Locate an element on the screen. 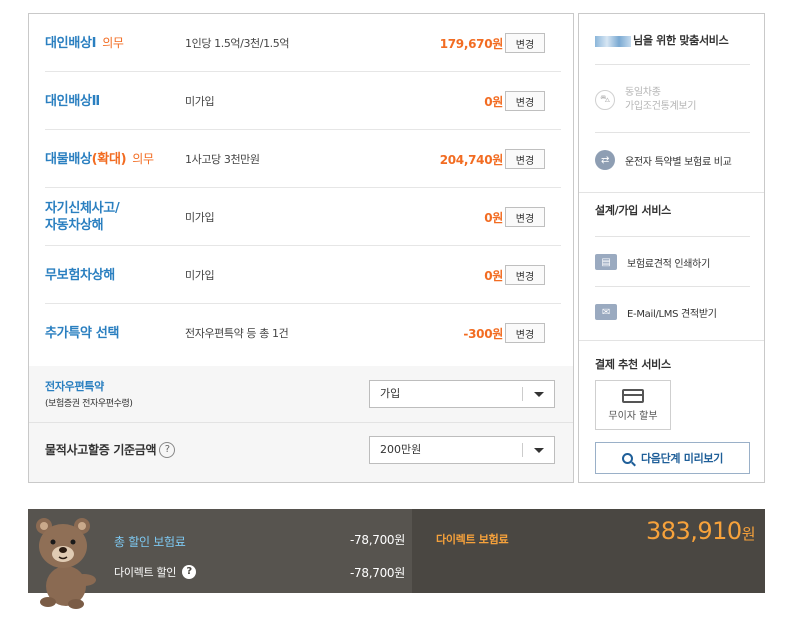 Image resolution: width=800 pixels, height=624 pixels. coverage-price: 204,740원 is located at coordinates (471, 159).